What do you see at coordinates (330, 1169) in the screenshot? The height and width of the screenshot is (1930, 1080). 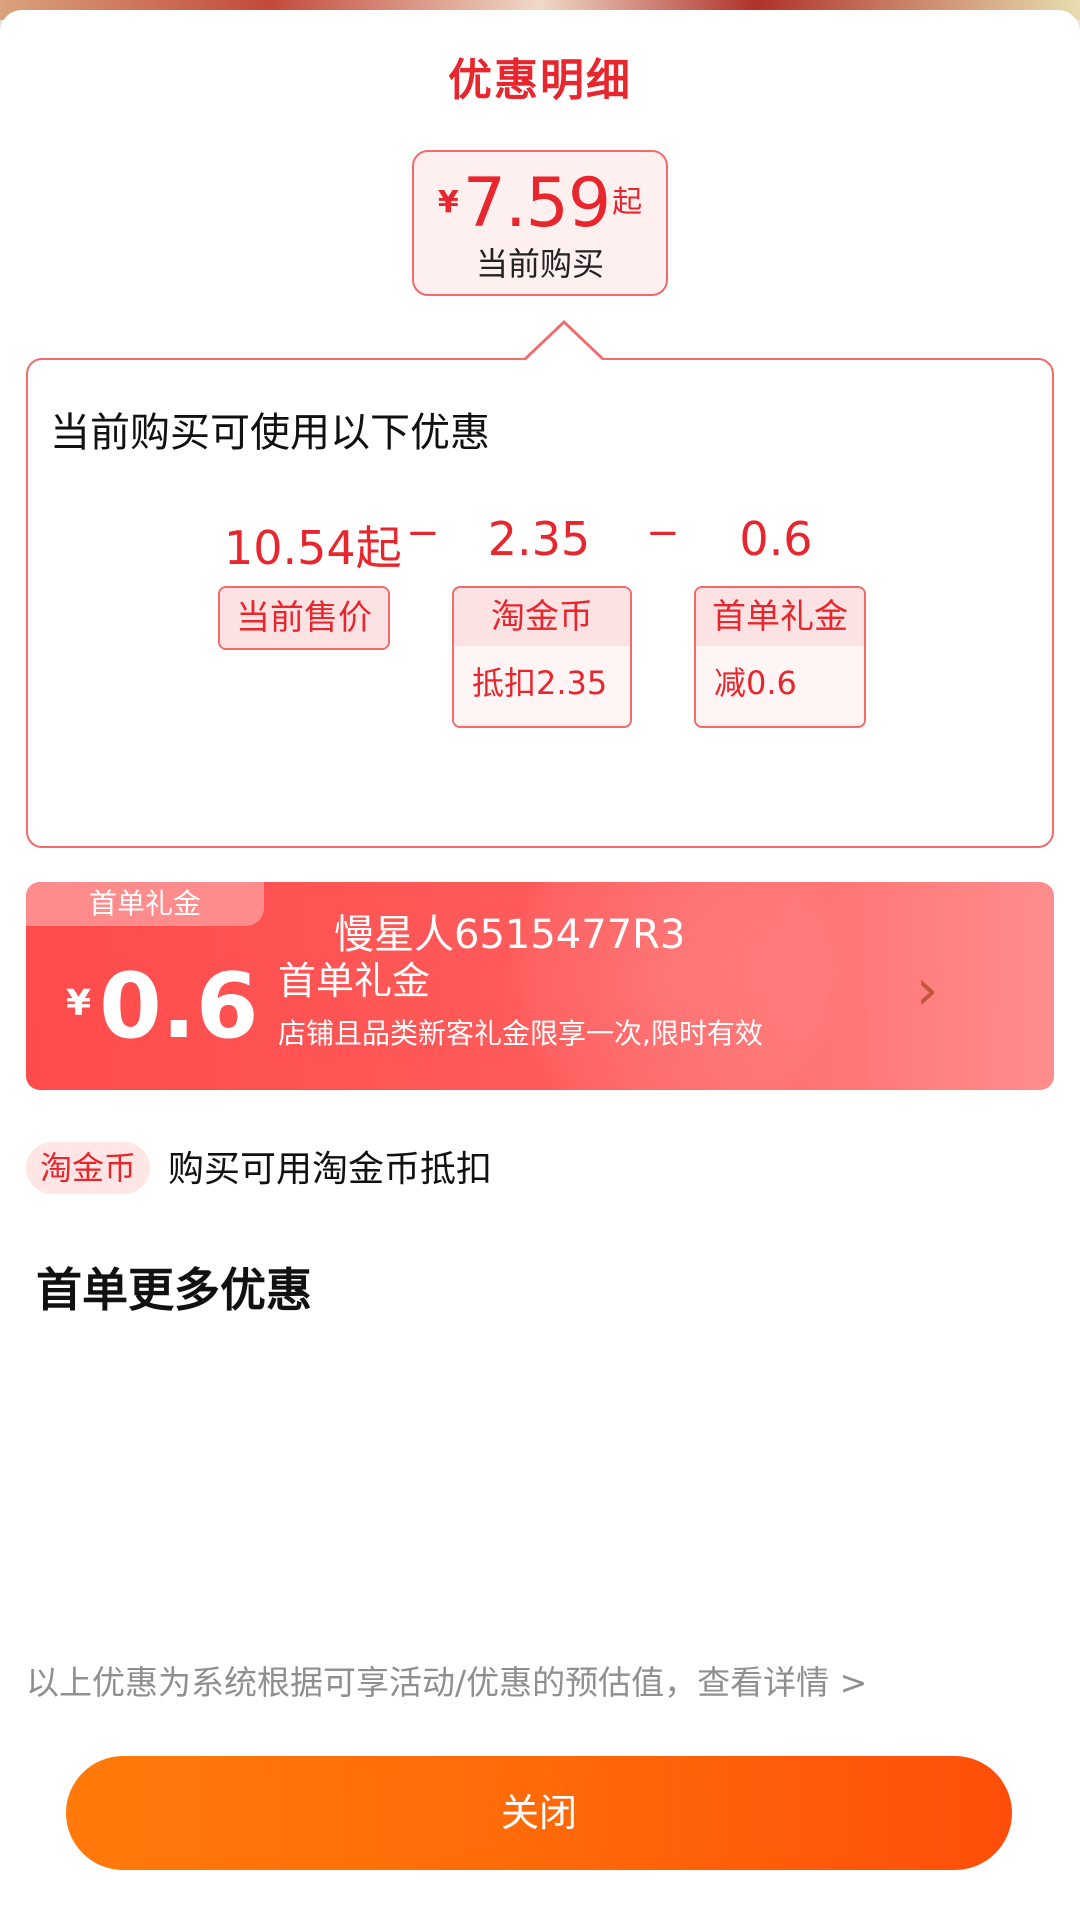 I see `coin-description: 购买可用淘金币抵扣` at bounding box center [330, 1169].